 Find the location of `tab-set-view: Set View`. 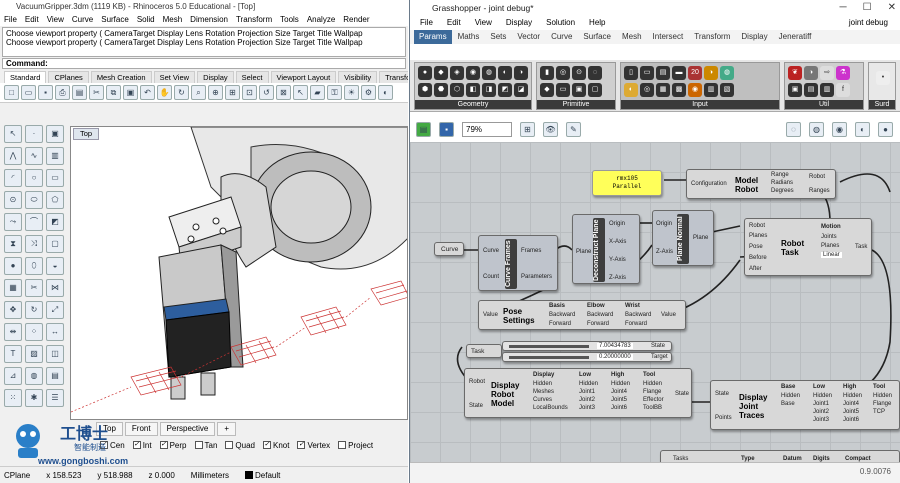

tab-set-view: Set View is located at coordinates (174, 77).